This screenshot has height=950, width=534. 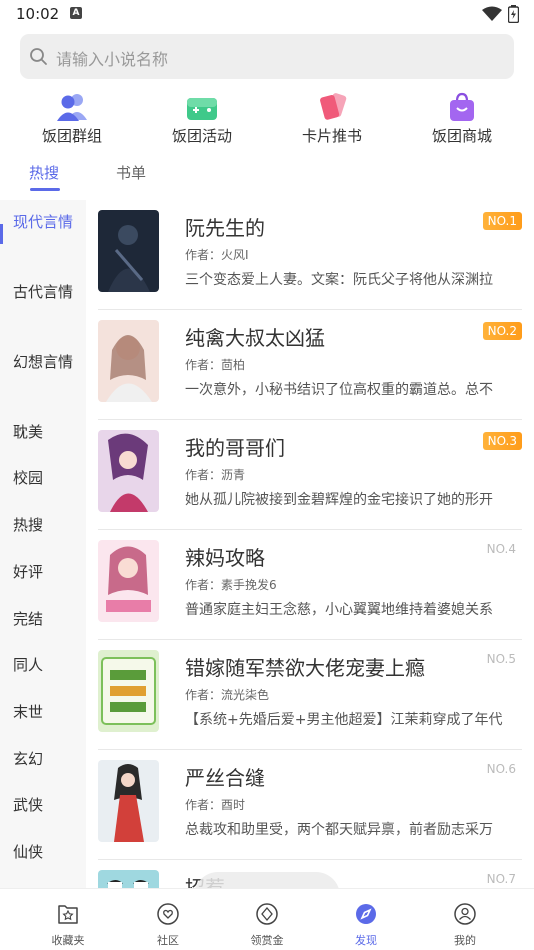 What do you see at coordinates (502, 331) in the screenshot?
I see `rank-badge: NO.2` at bounding box center [502, 331].